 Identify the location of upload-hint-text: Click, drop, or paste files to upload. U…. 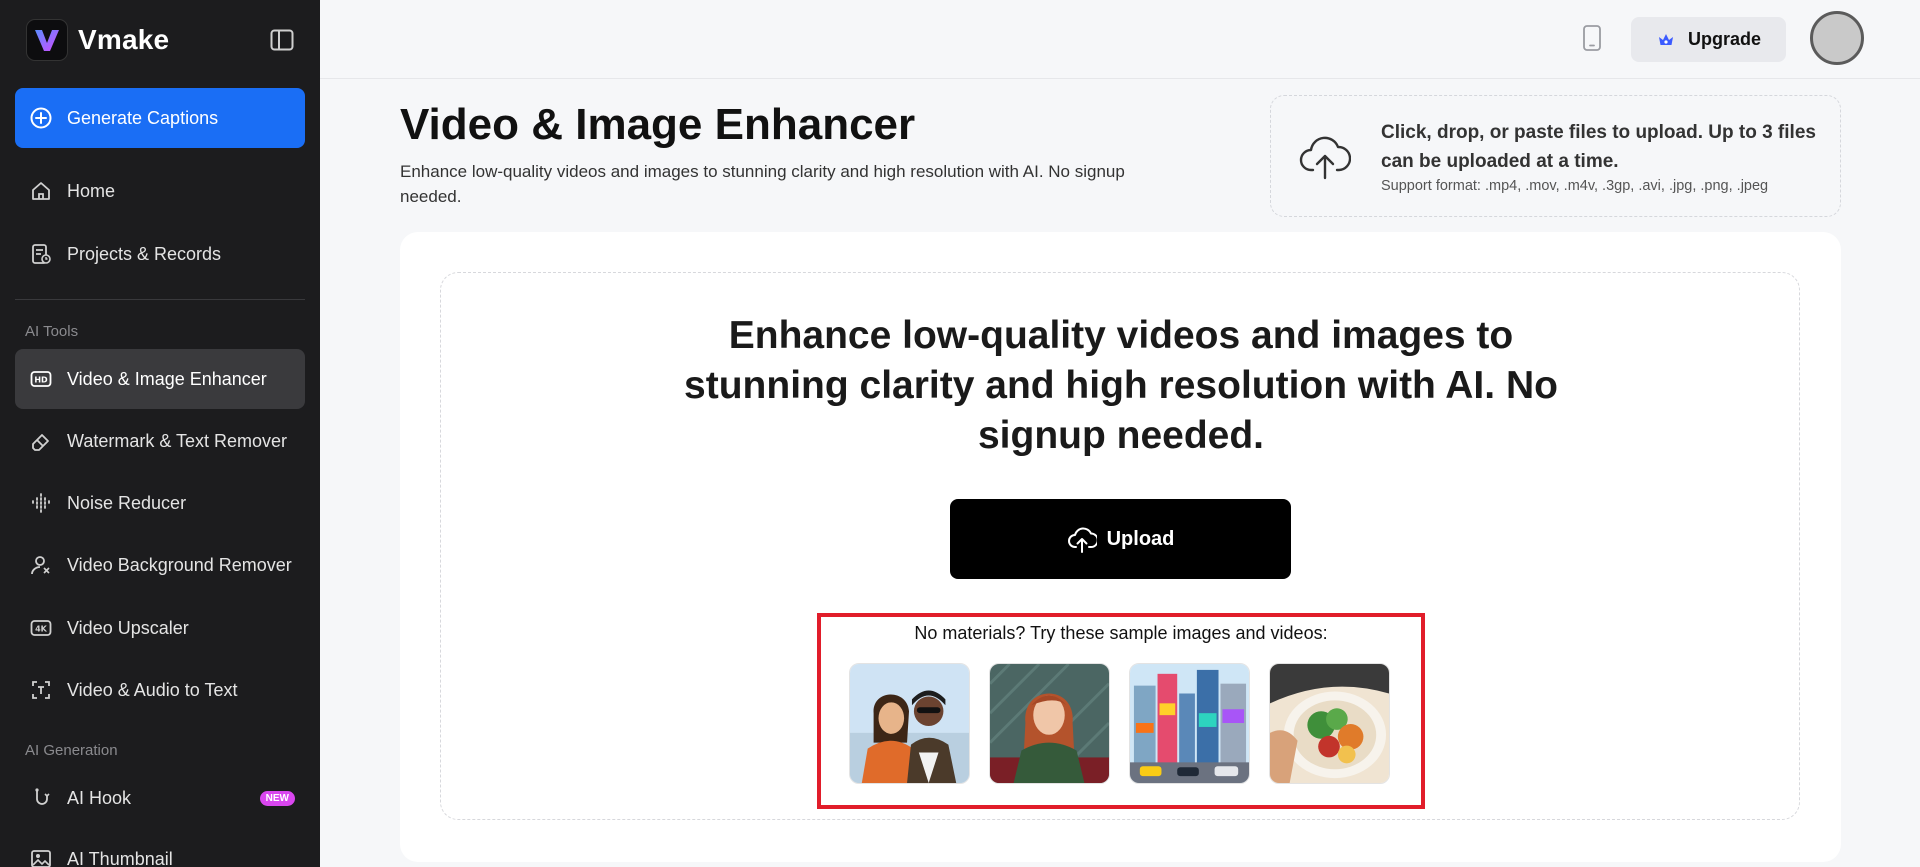
(1598, 147).